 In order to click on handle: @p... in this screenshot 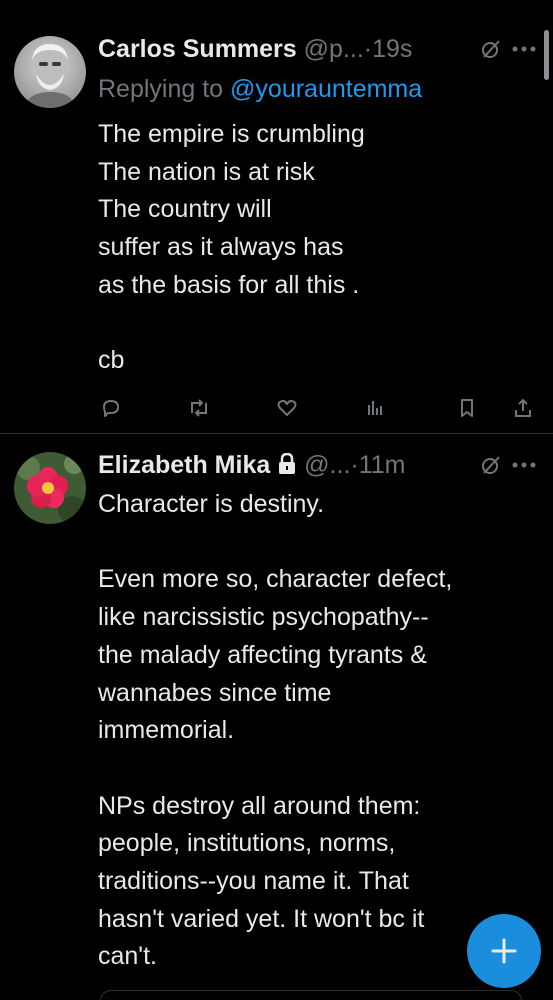, I will do `click(334, 49)`.